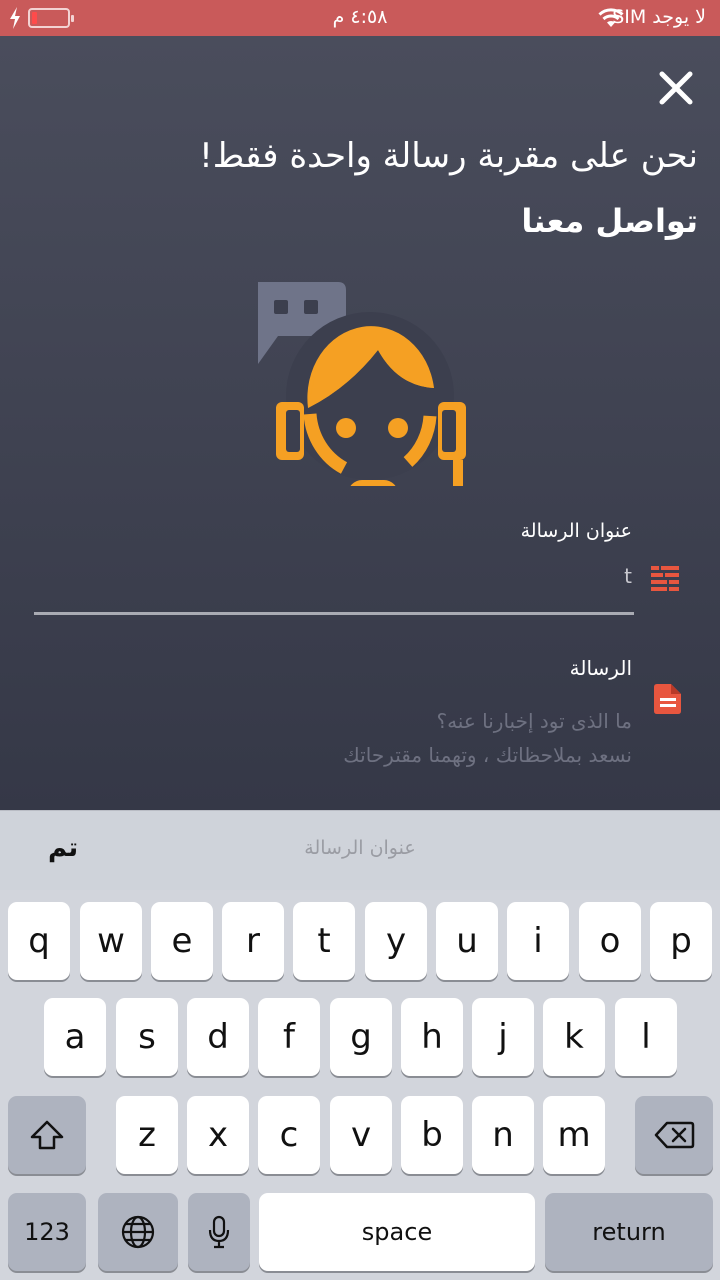 The width and height of the screenshot is (720, 1280). Describe the element at coordinates (629, 1232) in the screenshot. I see `return-key: return` at that location.